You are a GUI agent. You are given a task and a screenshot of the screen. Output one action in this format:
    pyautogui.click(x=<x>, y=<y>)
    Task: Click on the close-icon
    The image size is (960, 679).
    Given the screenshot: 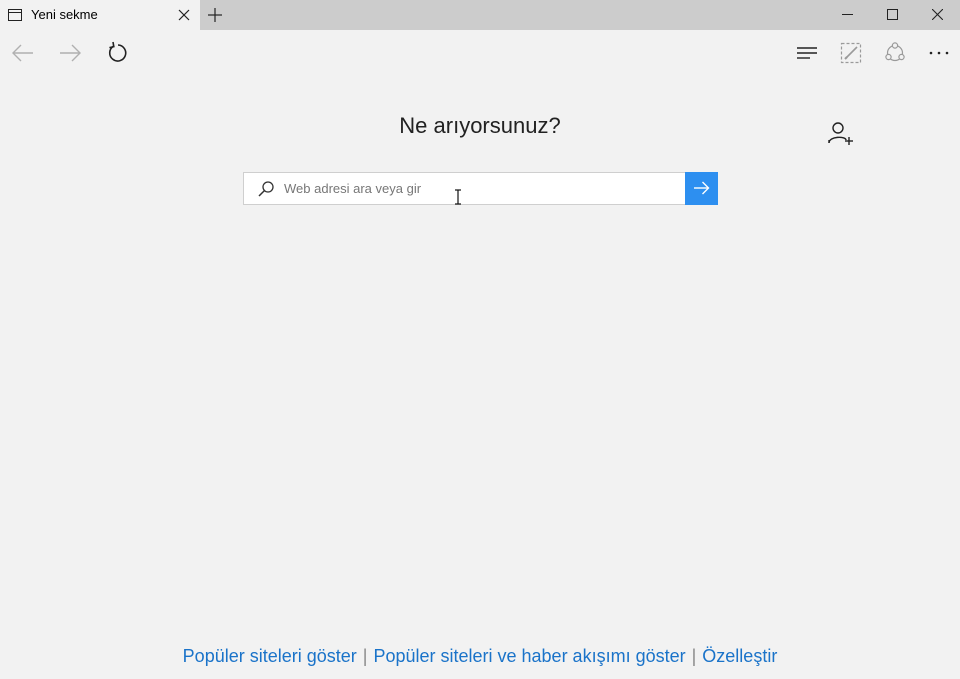 What is the action you would take?
    pyautogui.click(x=937, y=14)
    